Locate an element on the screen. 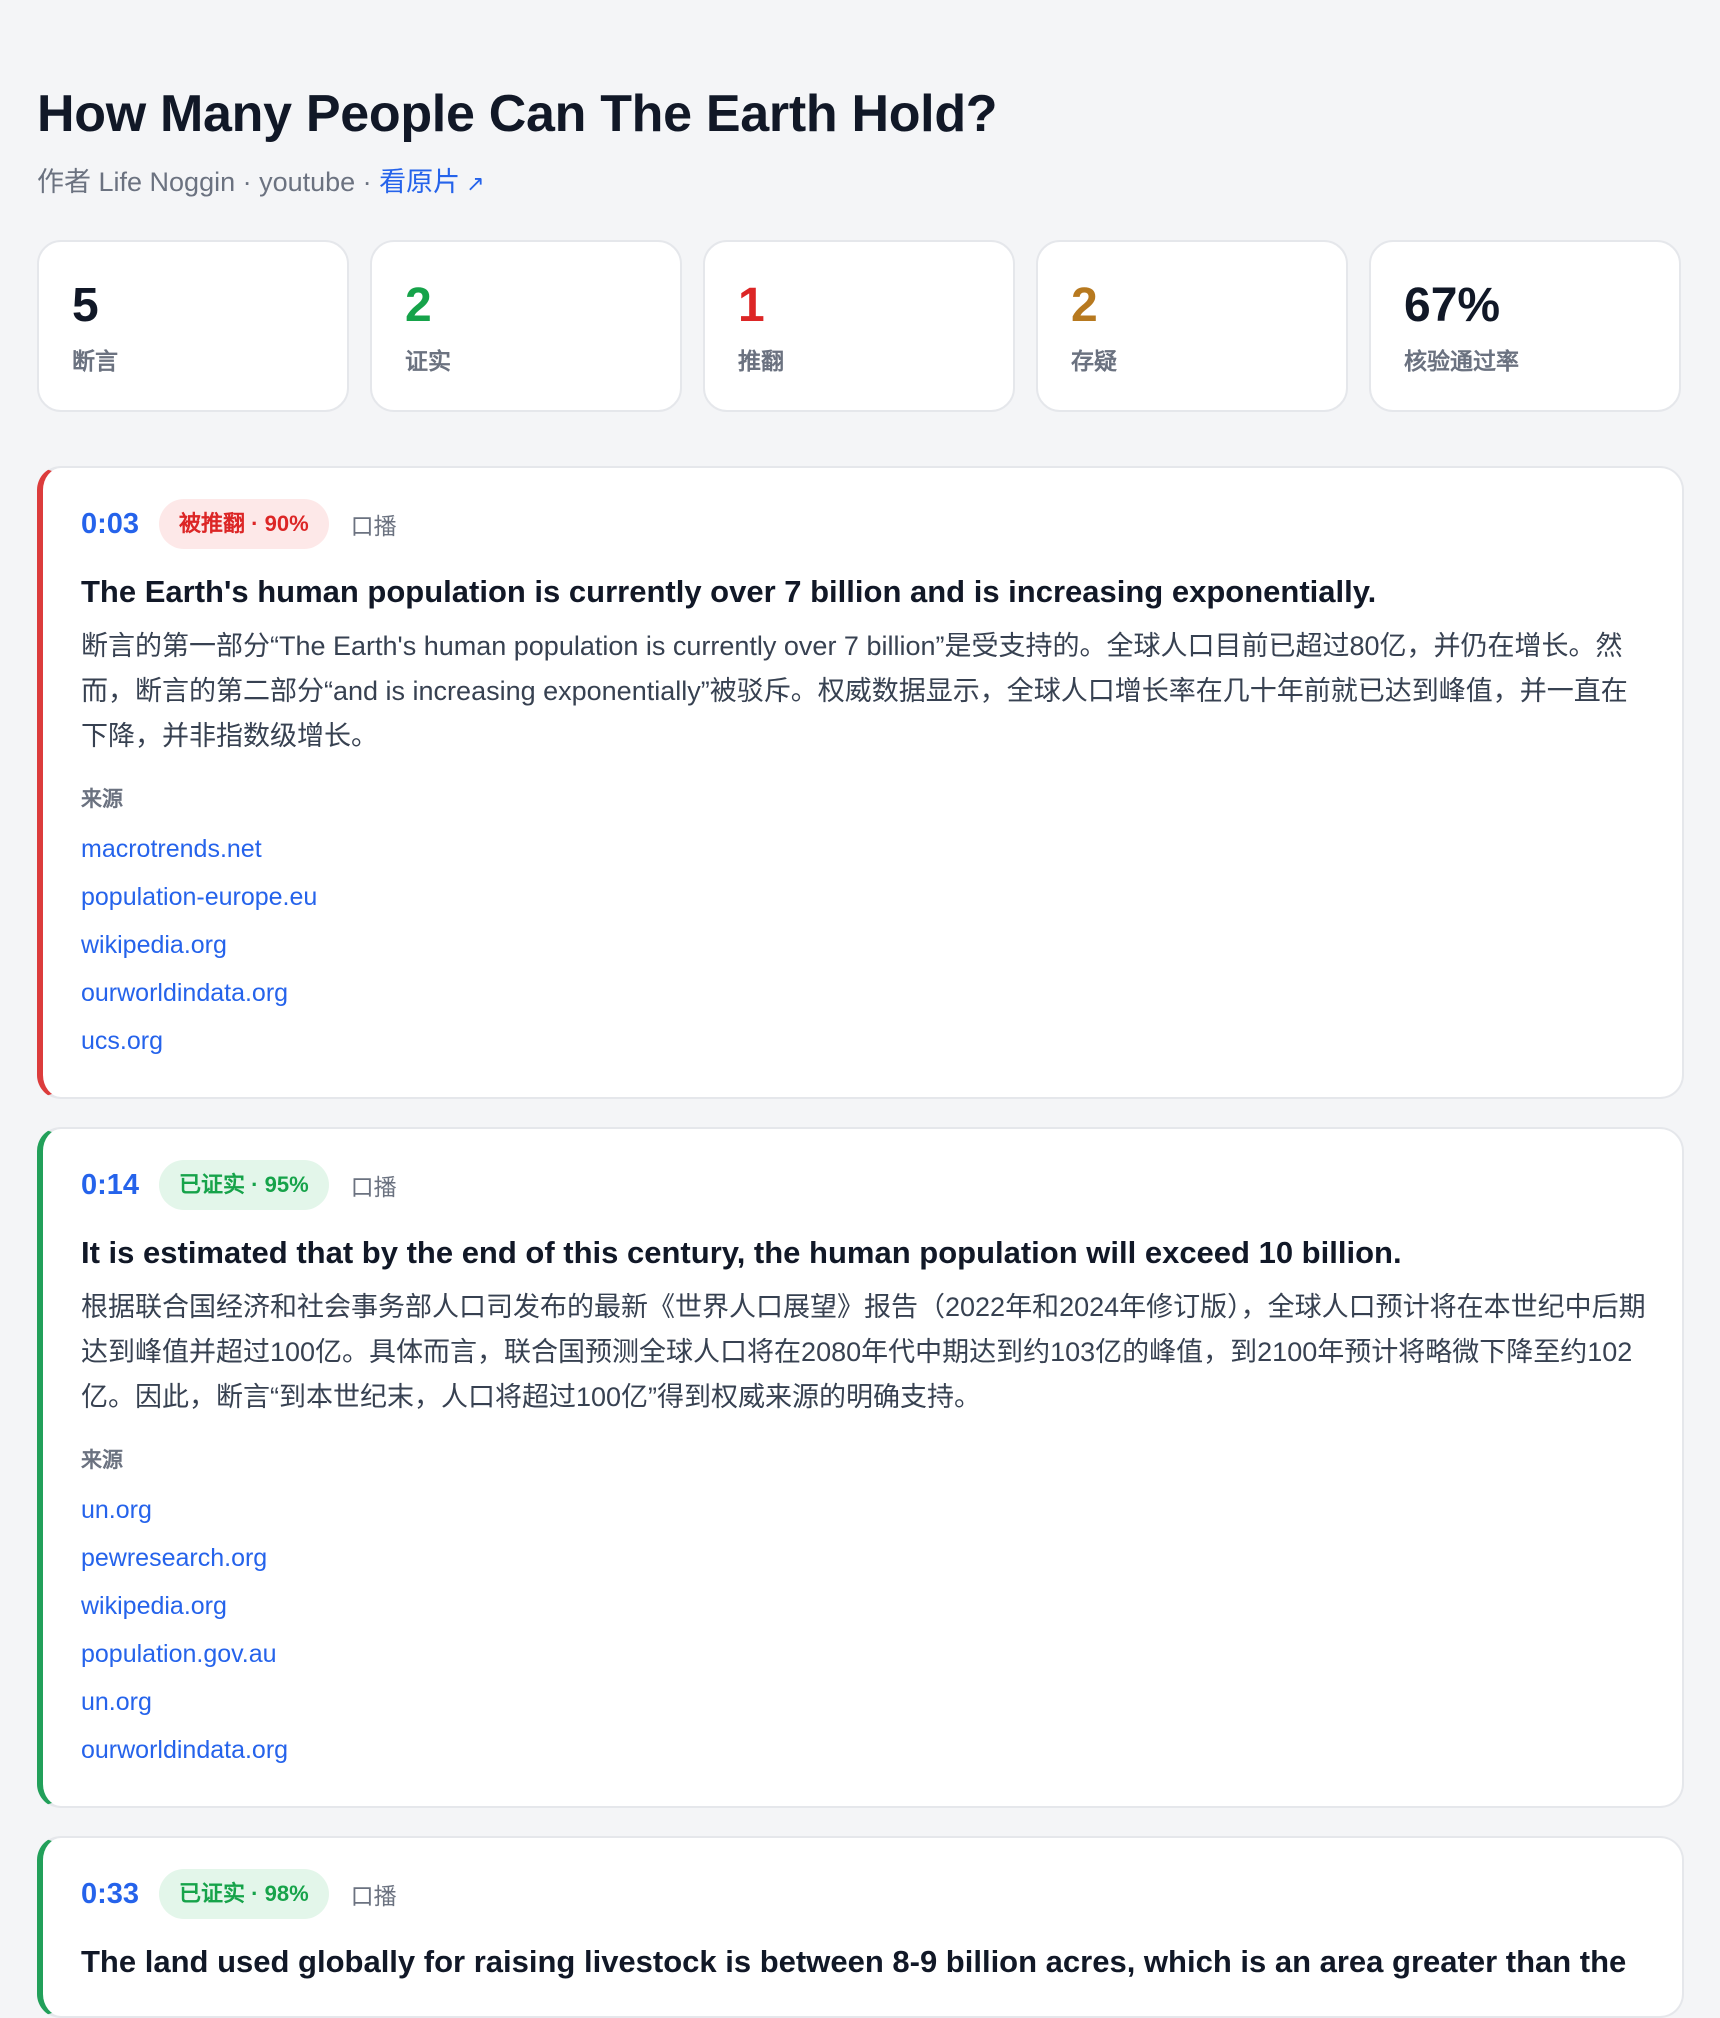 Image resolution: width=1720 pixels, height=2018 pixels. claim-header: 0:33 已证实 · 98% 口播 is located at coordinates (863, 1894).